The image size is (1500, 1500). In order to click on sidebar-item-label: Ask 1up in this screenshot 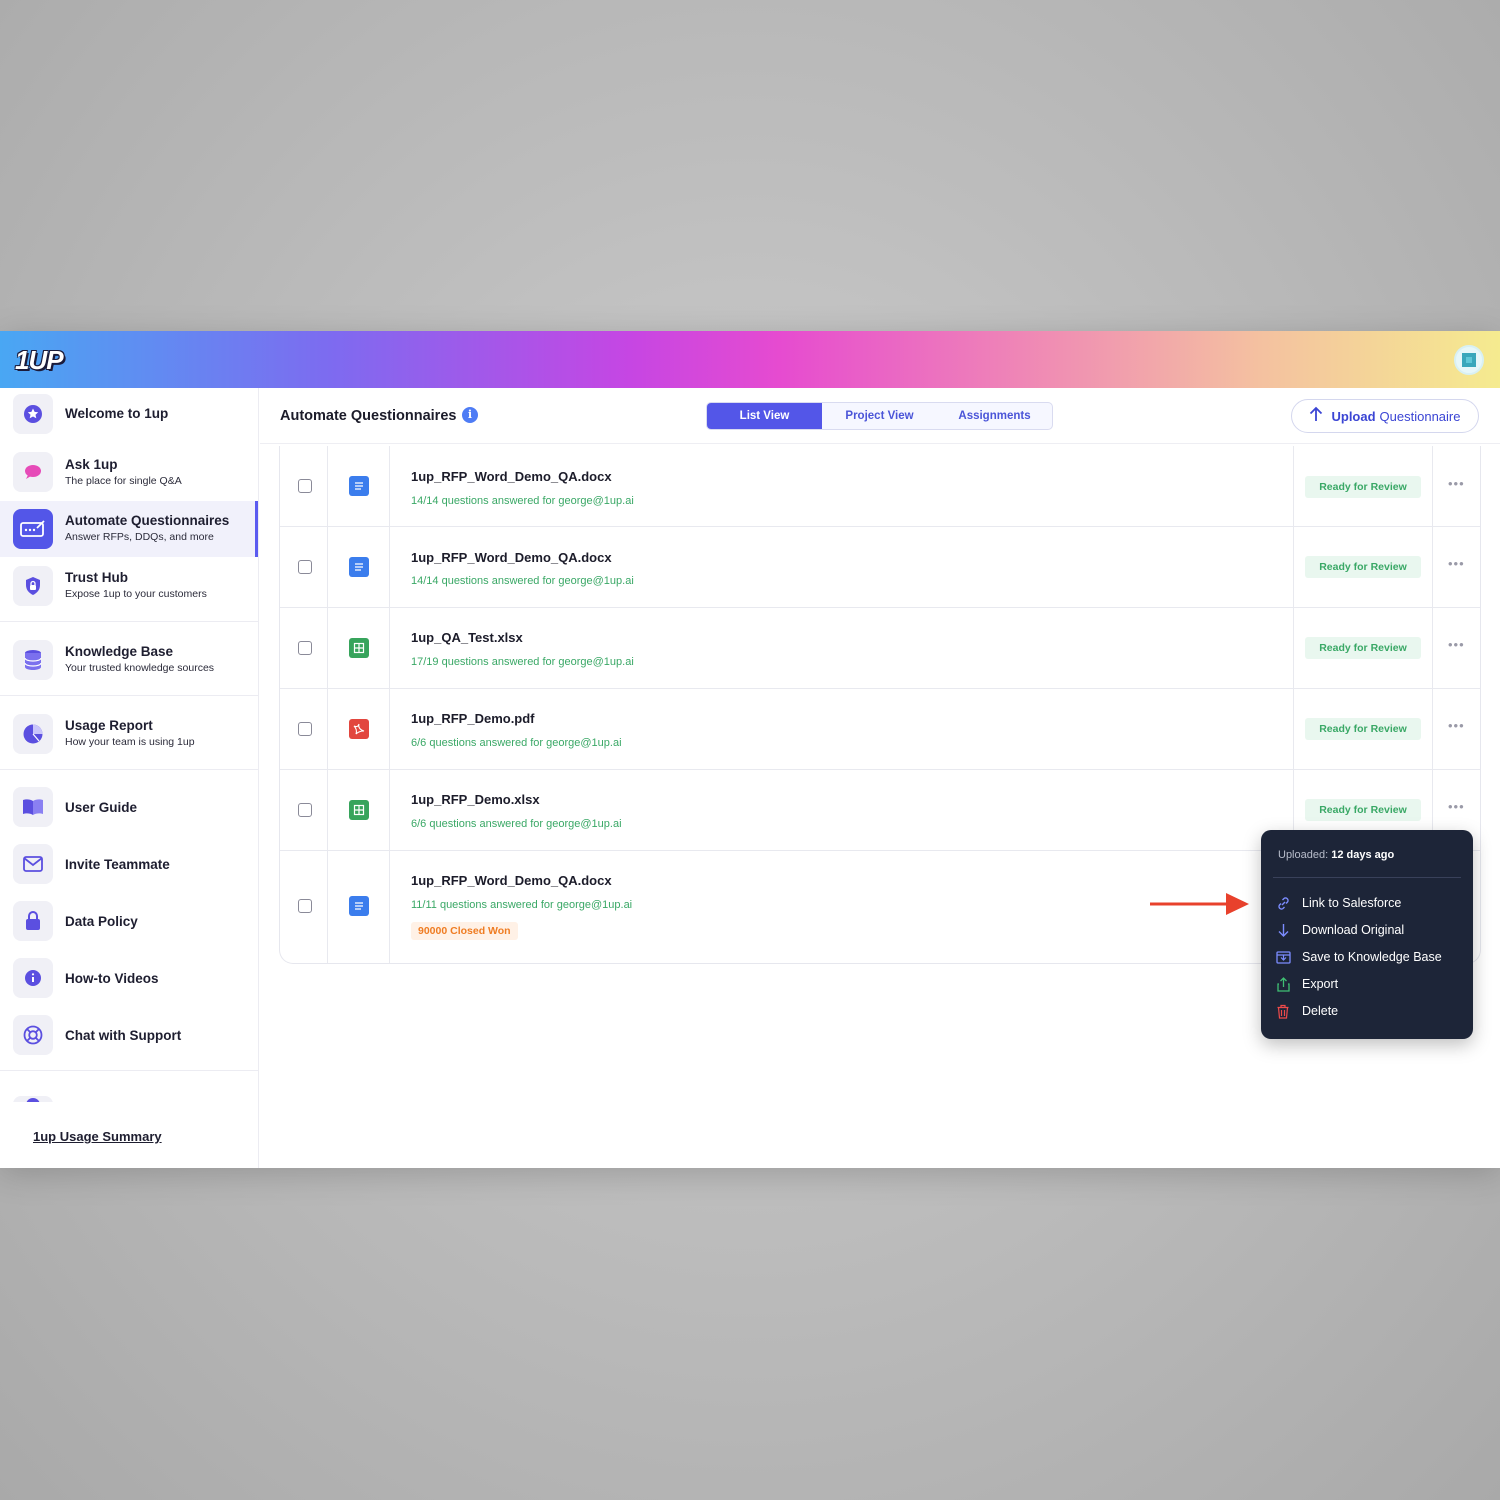, I will do `click(91, 464)`.